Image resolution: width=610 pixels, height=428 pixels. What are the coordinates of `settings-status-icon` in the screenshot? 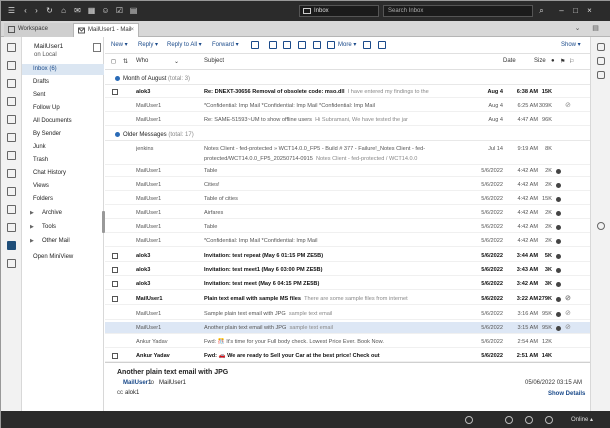 It's located at (549, 420).